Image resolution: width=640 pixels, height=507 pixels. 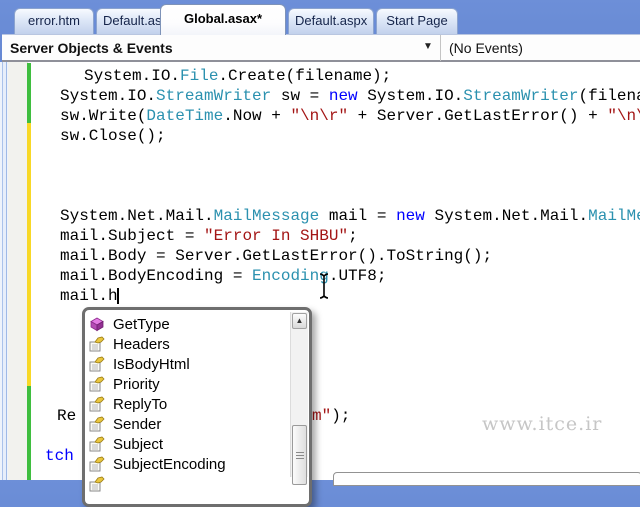 What do you see at coordinates (138, 444) in the screenshot?
I see `intellisense-item-label: Subject` at bounding box center [138, 444].